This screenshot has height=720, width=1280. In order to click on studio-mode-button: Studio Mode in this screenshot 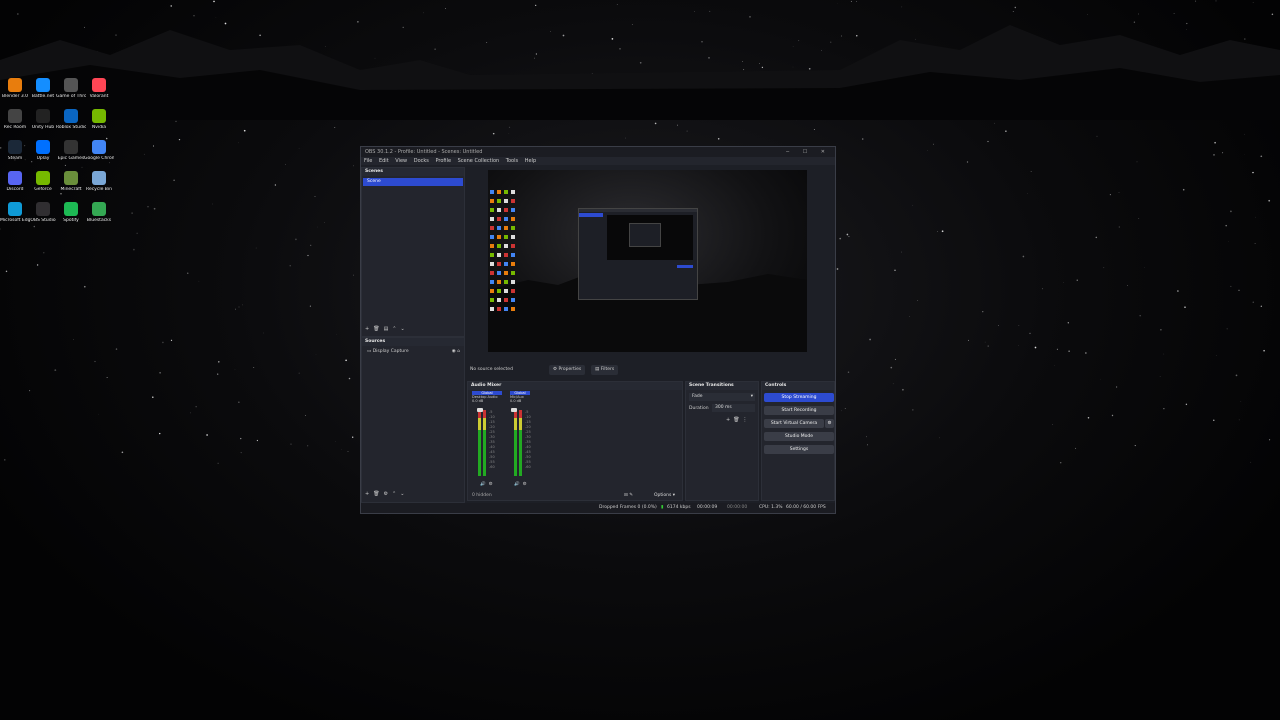, I will do `click(799, 436)`.